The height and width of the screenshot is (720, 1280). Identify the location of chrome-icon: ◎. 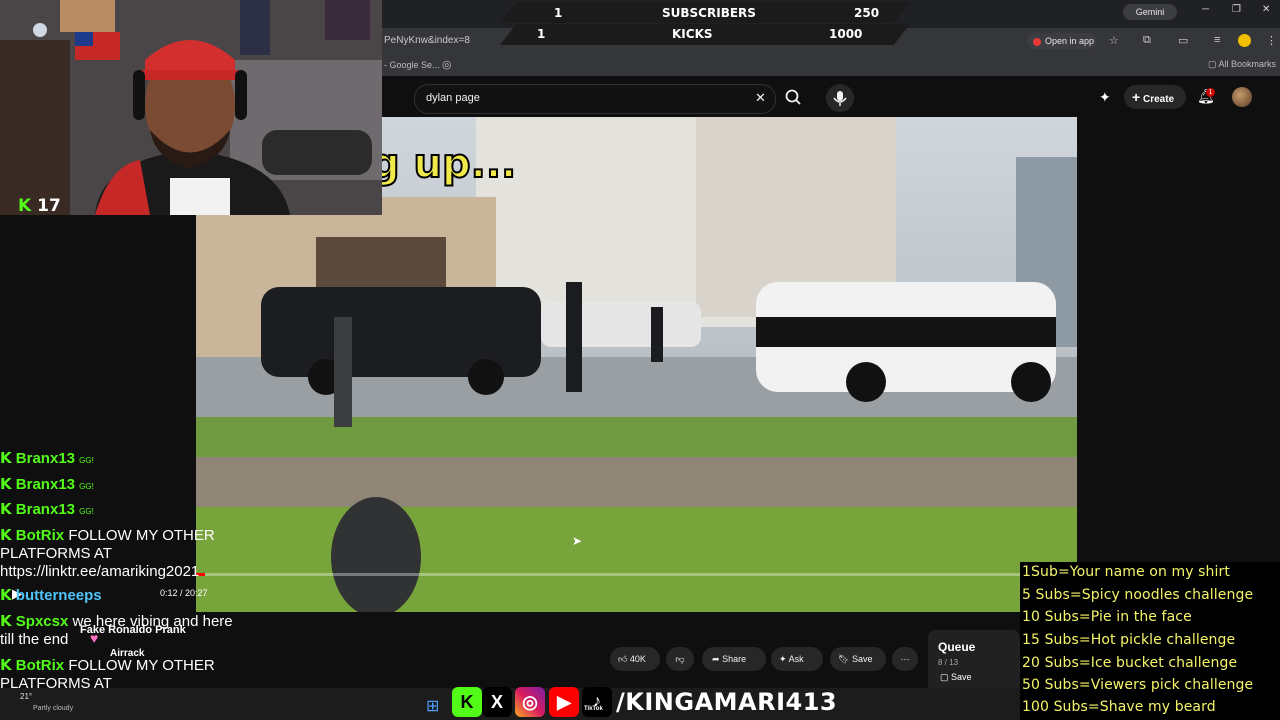
(447, 64).